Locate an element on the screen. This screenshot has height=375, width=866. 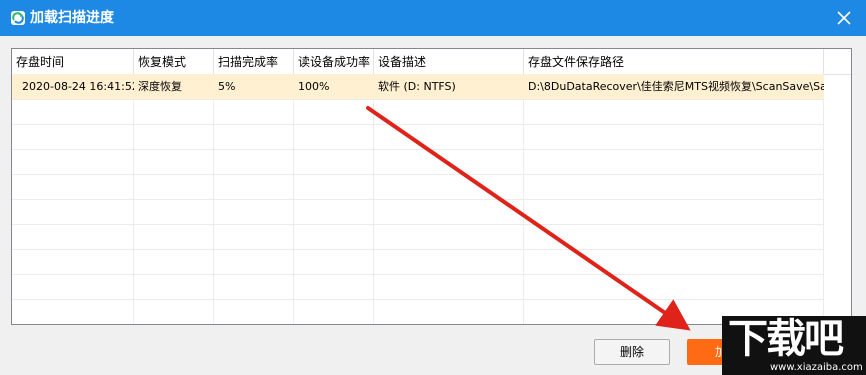
watermark-logo: 下载吧 is located at coordinates (786, 339).